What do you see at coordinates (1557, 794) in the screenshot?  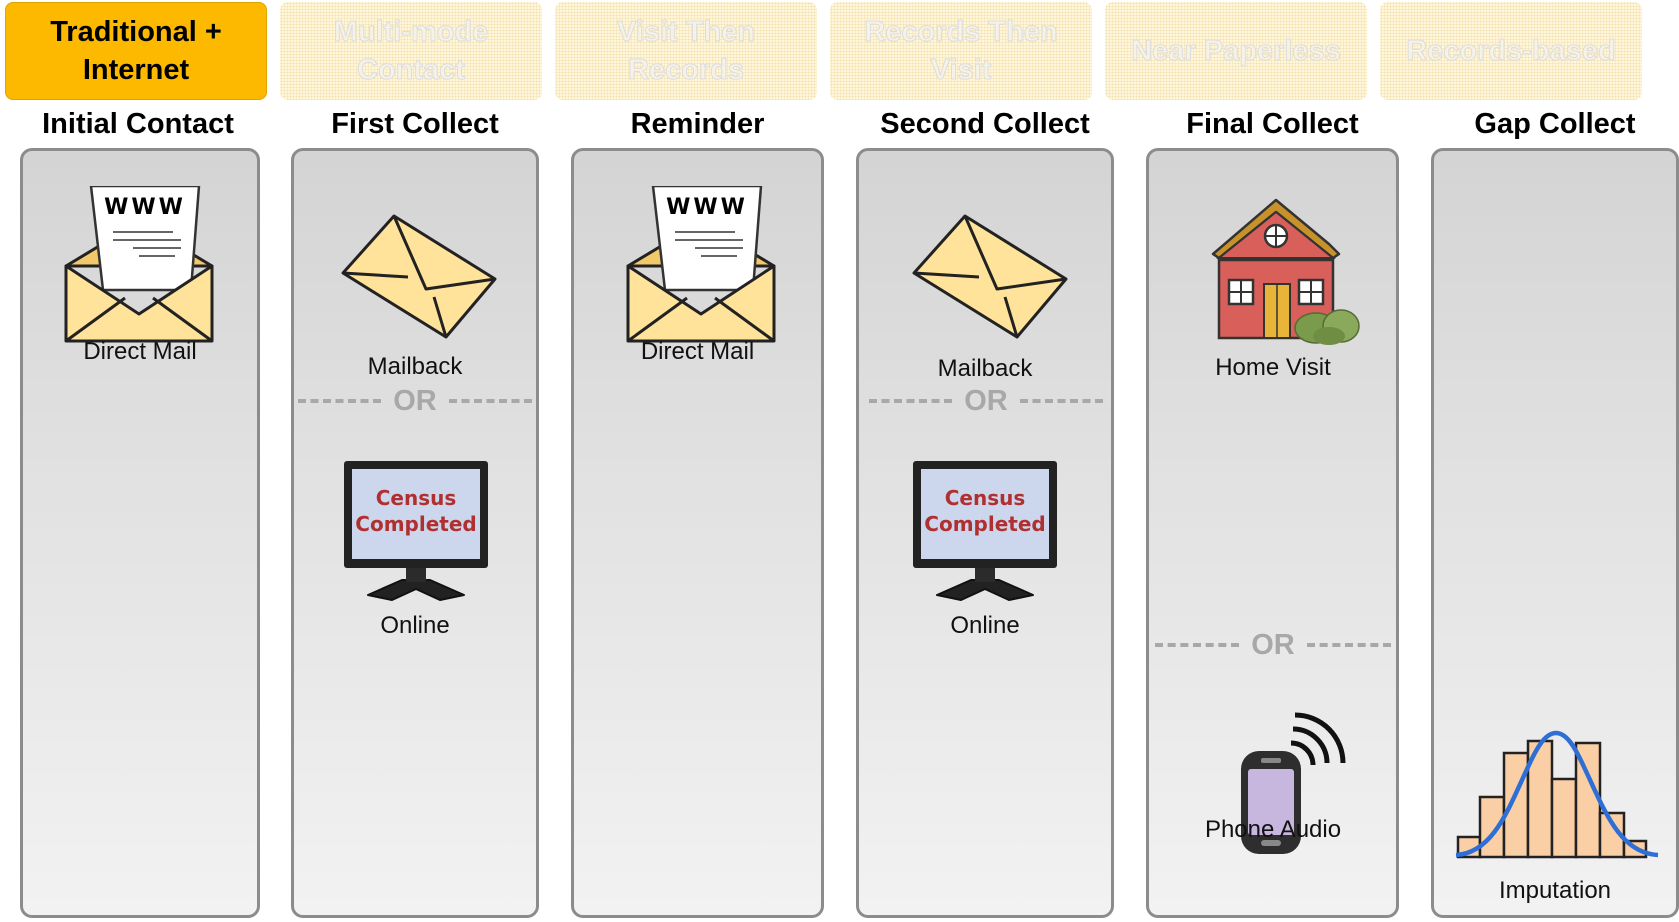 I see `histogram-icon` at bounding box center [1557, 794].